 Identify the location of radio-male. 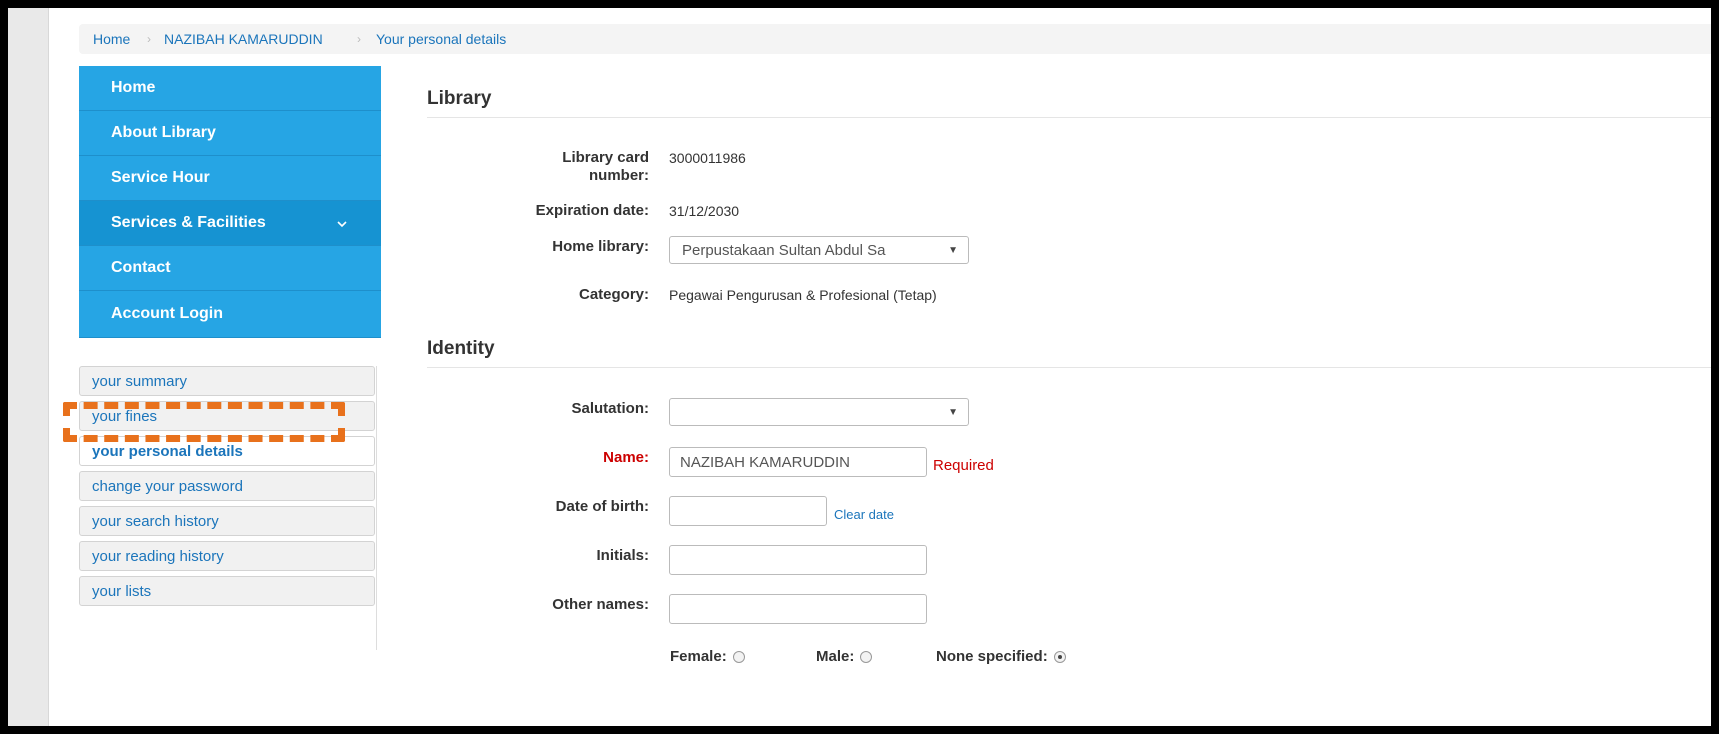
(866, 657).